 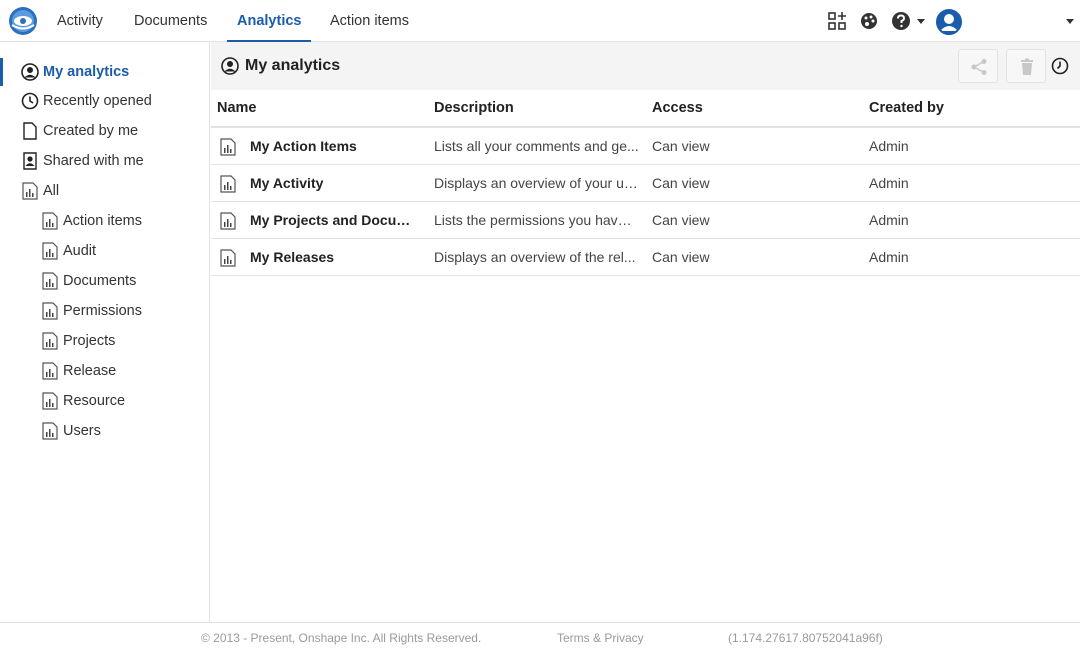 I want to click on sidebar-item-label: My analytics, so click(x=86, y=72).